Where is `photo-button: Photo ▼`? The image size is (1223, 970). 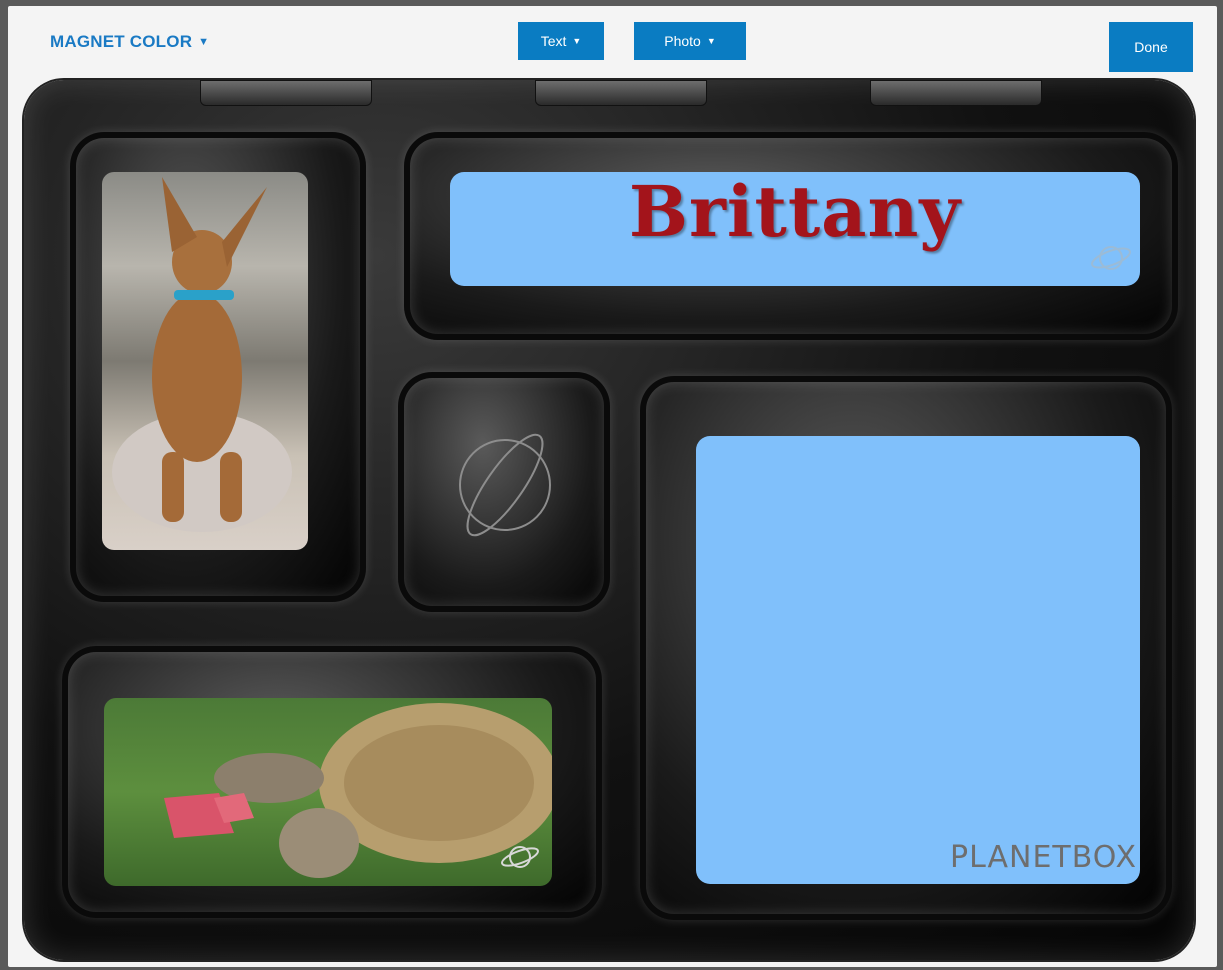 photo-button: Photo ▼ is located at coordinates (690, 41).